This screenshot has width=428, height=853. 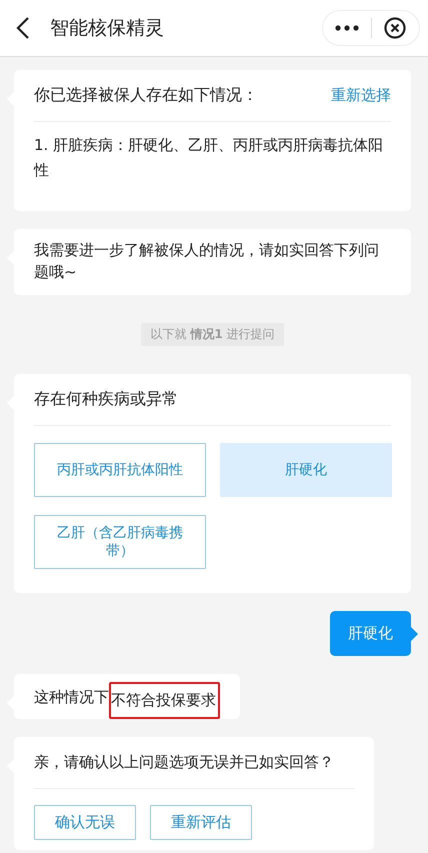 I want to click on highlighted-text: 不符合投保要求, so click(x=164, y=700).